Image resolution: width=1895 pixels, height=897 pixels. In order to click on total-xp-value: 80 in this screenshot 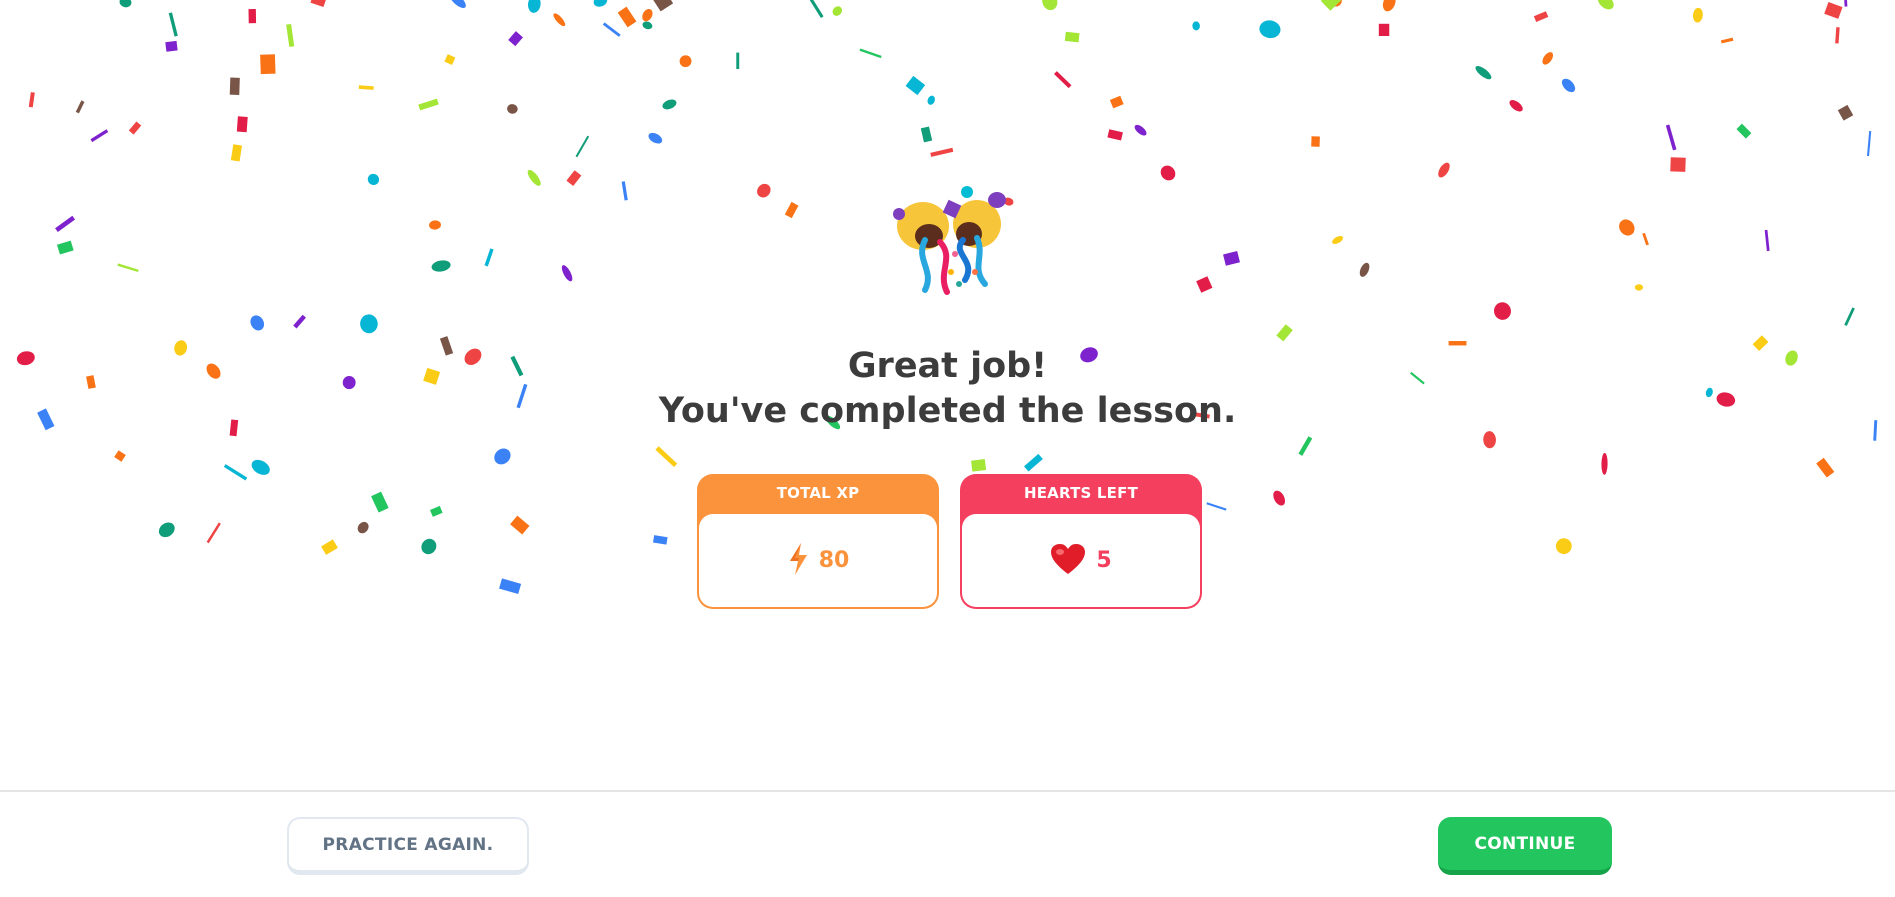, I will do `click(834, 560)`.